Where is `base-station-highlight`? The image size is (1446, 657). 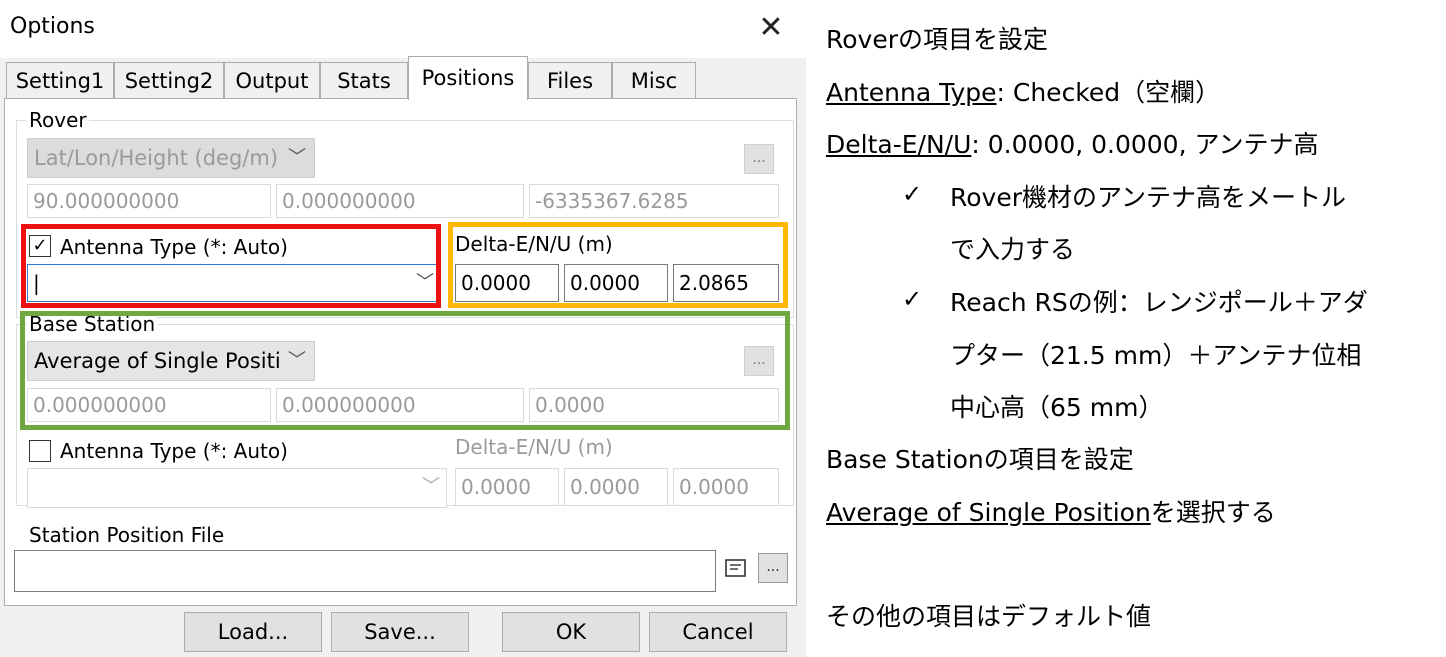
base-station-highlight is located at coordinates (405, 370).